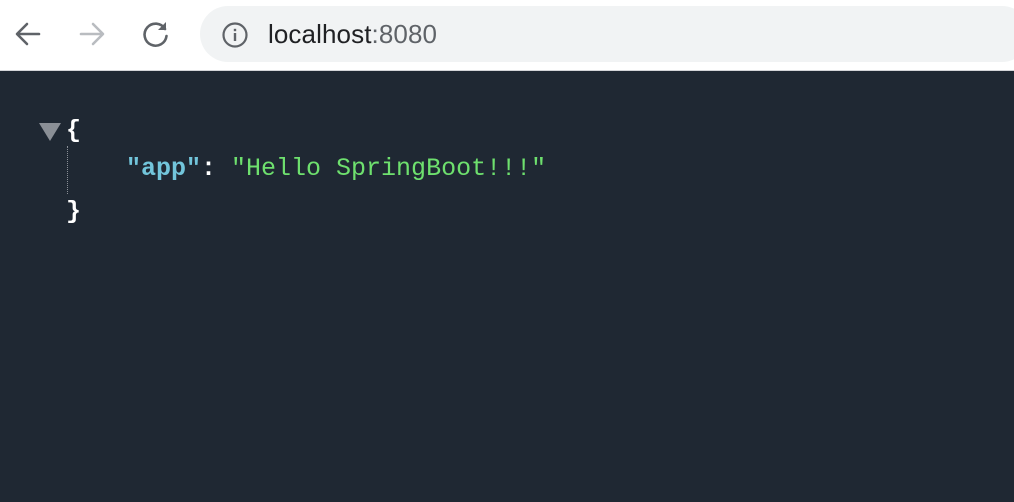 The image size is (1014, 502). I want to click on address-bar: localhost:8080, so click(607, 34).